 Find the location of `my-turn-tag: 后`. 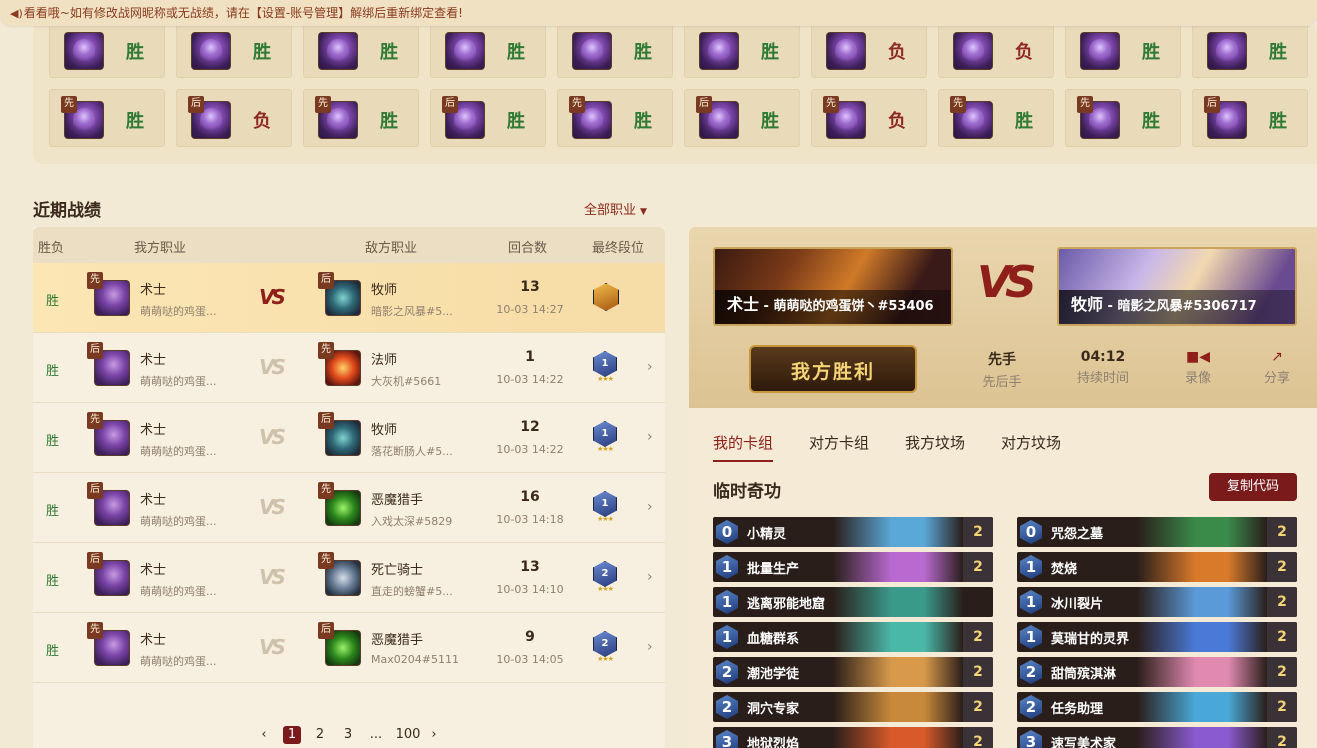

my-turn-tag: 后 is located at coordinates (95, 560).